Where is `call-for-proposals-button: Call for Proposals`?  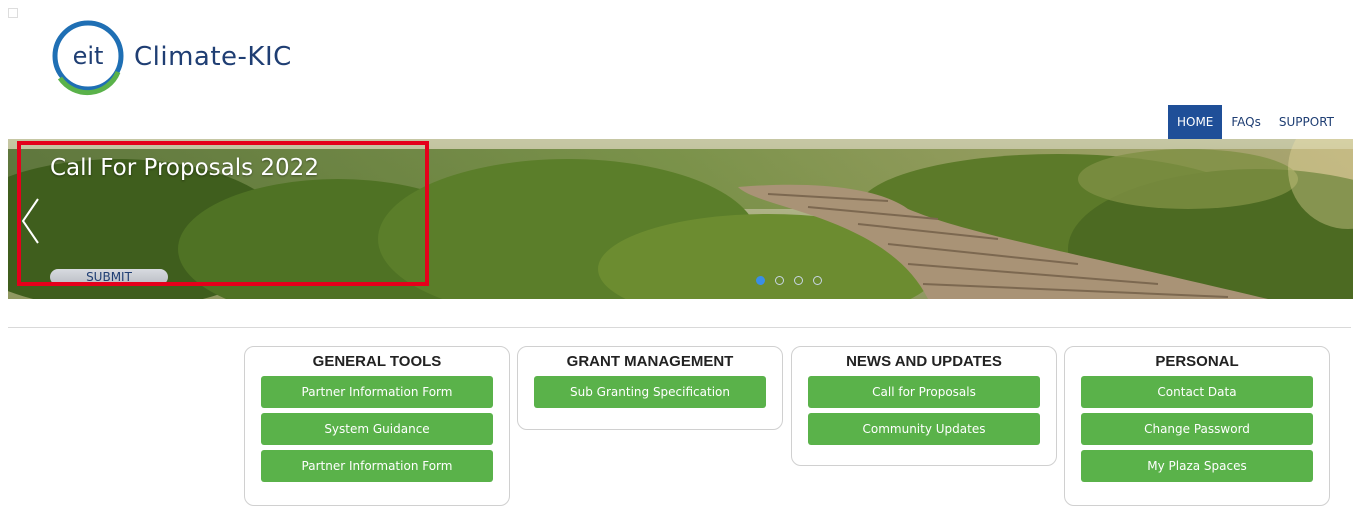
call-for-proposals-button: Call for Proposals is located at coordinates (924, 392).